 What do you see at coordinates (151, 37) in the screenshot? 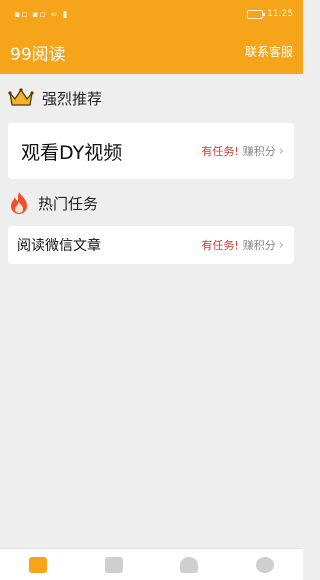
I see `app-header: ▪▫ ▪▫ ≈ ▮ 11:25 99阅读 联系客服` at bounding box center [151, 37].